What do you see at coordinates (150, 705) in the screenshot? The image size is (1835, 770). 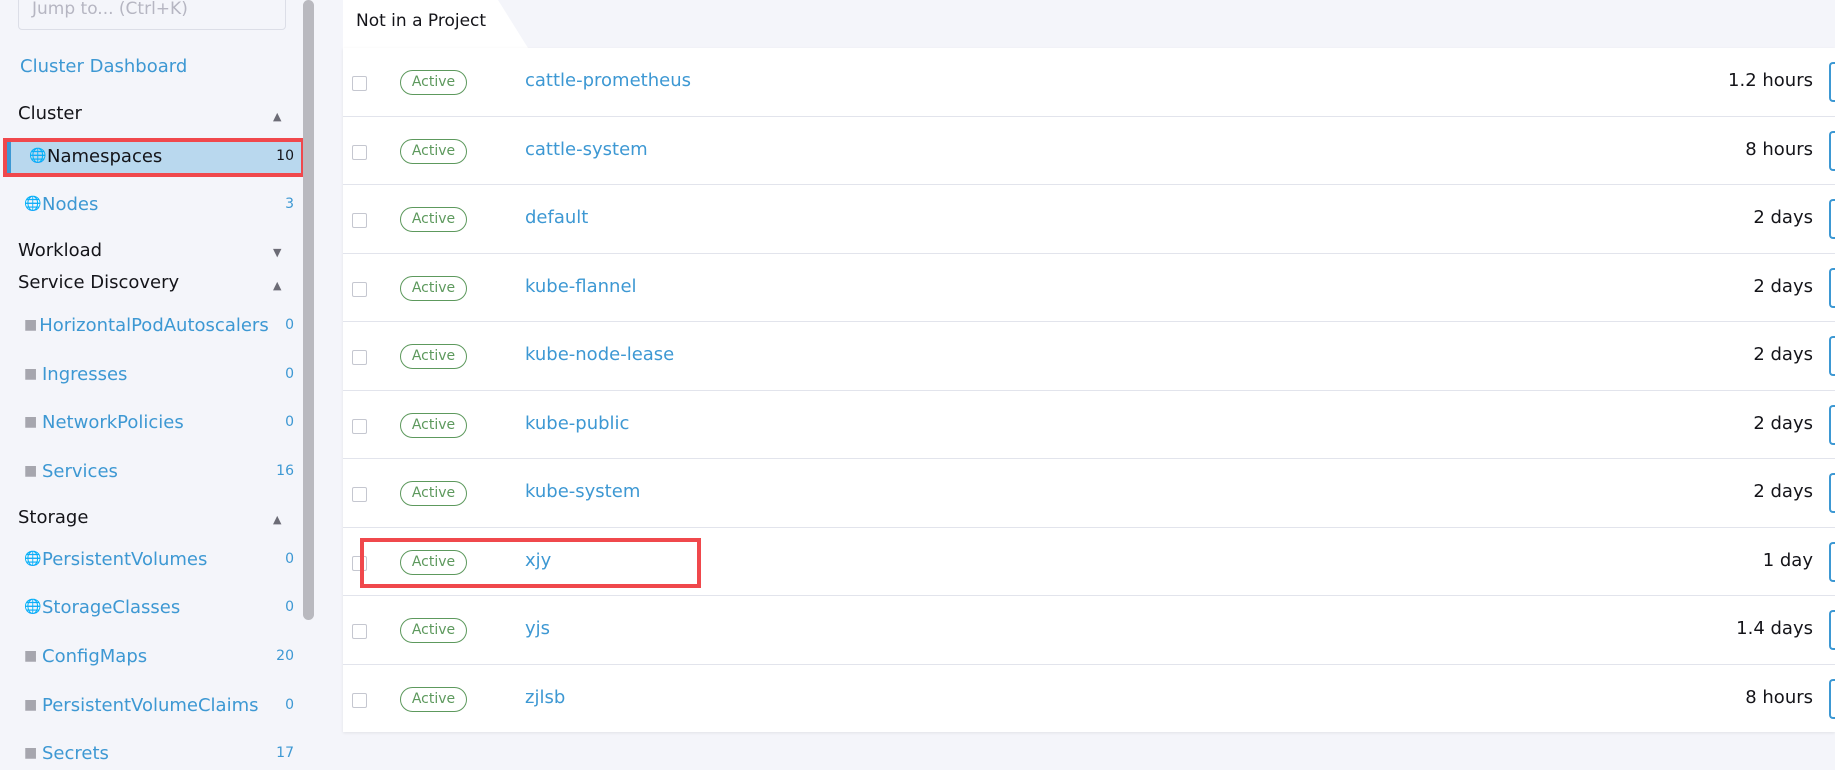 I see `sidebar-item-label: PersistentVolumeClaims` at bounding box center [150, 705].